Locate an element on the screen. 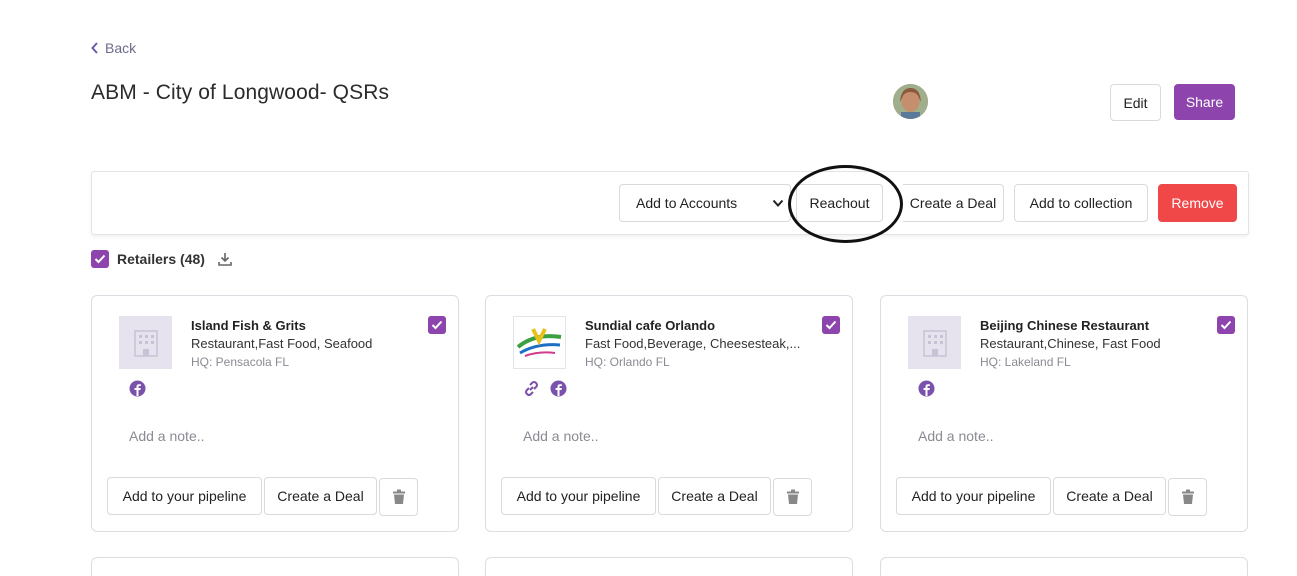 The width and height of the screenshot is (1297, 576). retailer-name: Beijing Chinese Restaurant is located at coordinates (1064, 325).